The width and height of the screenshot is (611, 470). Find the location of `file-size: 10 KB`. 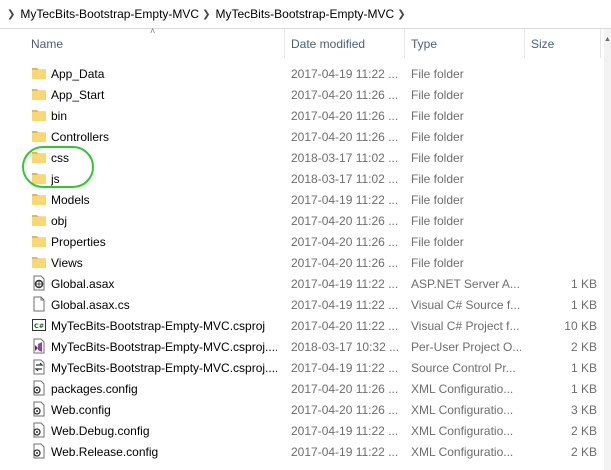

file-size: 10 KB is located at coordinates (580, 326).